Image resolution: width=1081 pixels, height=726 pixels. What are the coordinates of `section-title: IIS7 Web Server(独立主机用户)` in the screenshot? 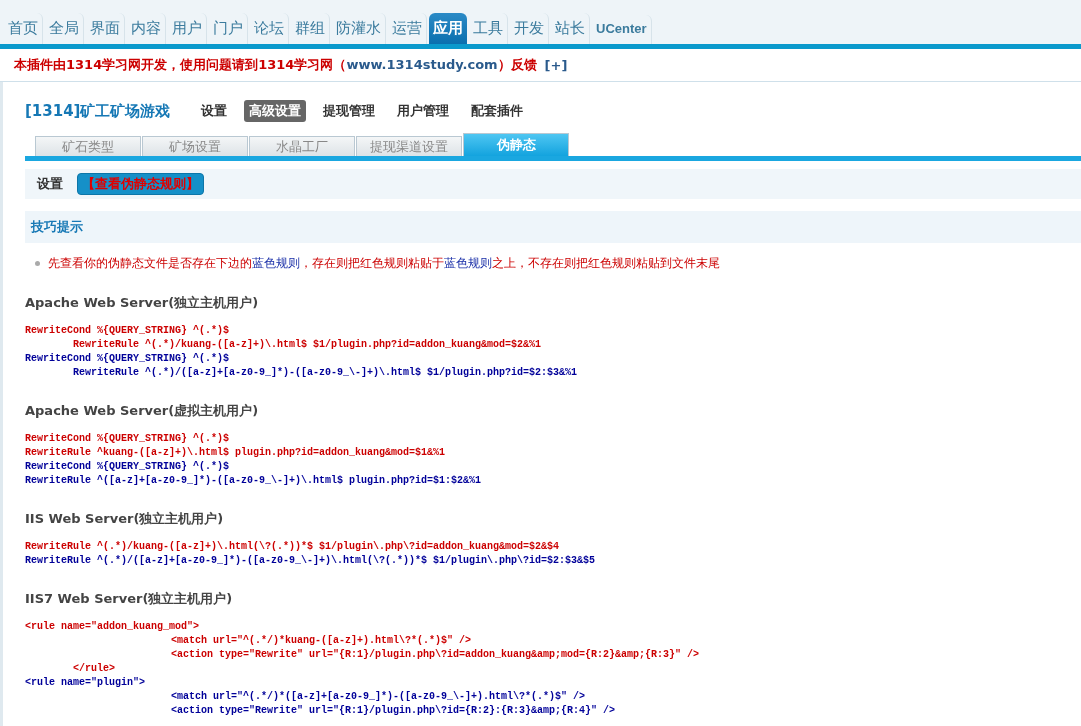 It's located at (129, 599).